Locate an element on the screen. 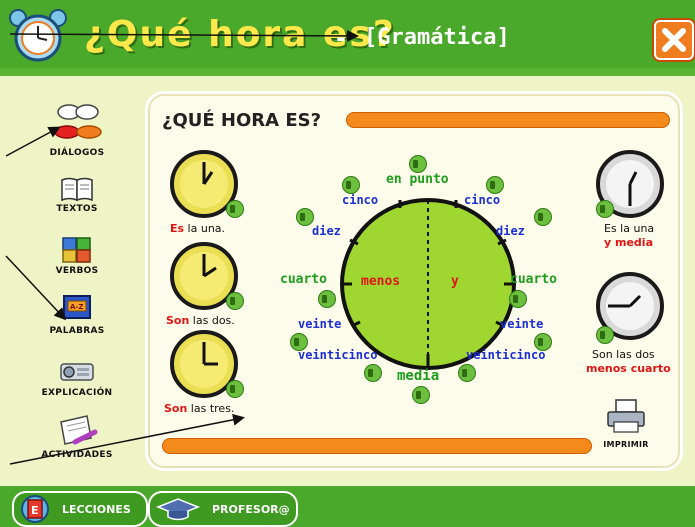 This screenshot has width=695, height=527. lessons-icon: E is located at coordinates (35, 509).